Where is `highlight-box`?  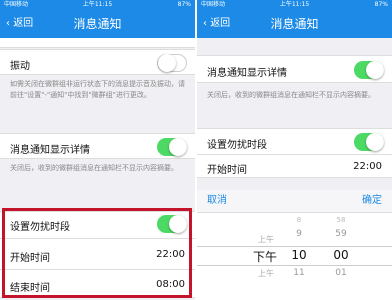
highlight-box is located at coordinates (97, 253).